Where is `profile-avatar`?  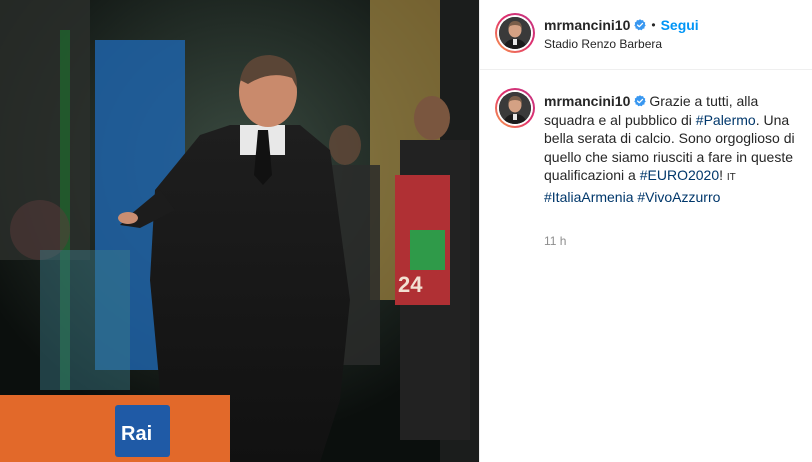
profile-avatar is located at coordinates (515, 33).